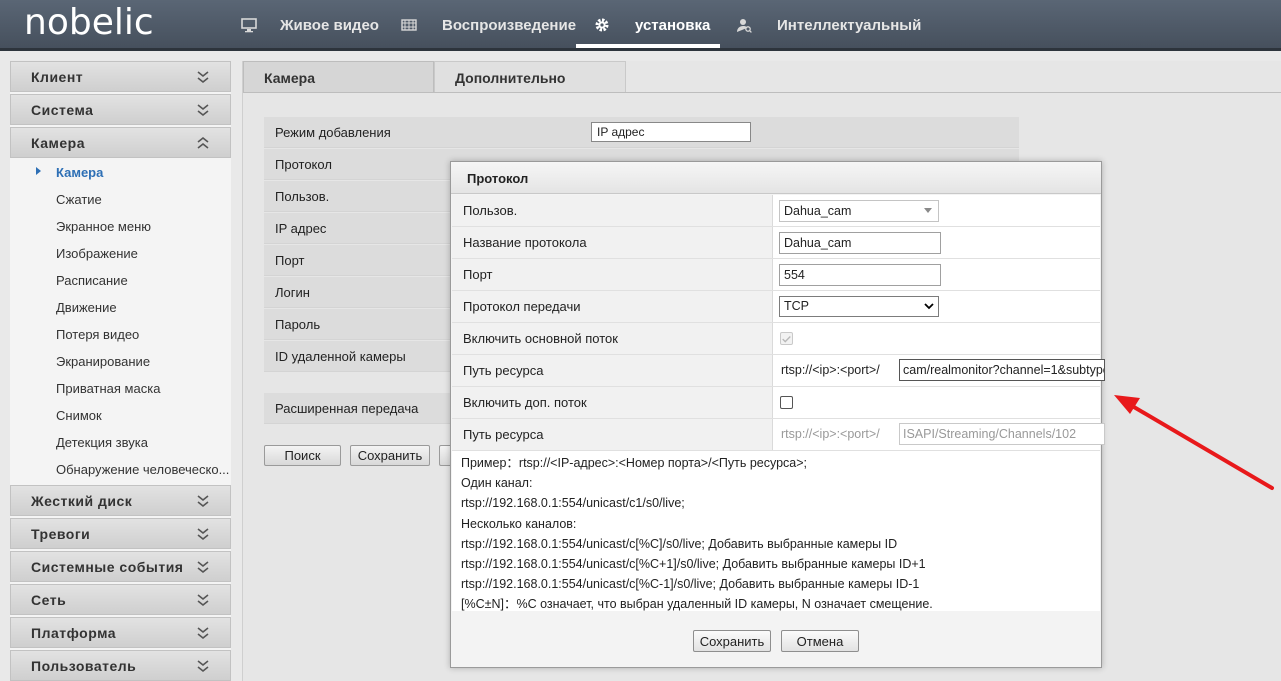 This screenshot has height=681, width=1281. Describe the element at coordinates (786, 402) in the screenshot. I see `sub-stream-checkbox` at that location.